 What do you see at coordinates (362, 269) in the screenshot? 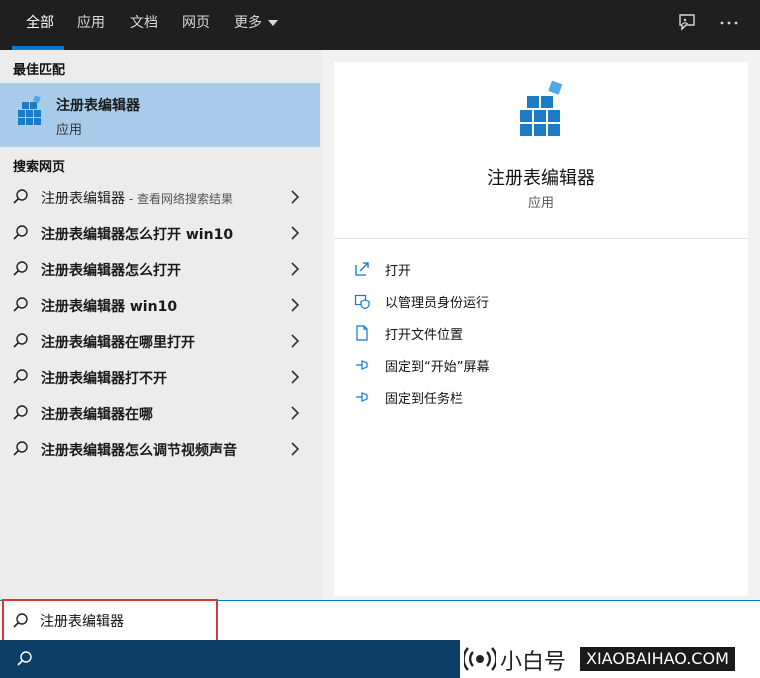
I see `open-icon` at bounding box center [362, 269].